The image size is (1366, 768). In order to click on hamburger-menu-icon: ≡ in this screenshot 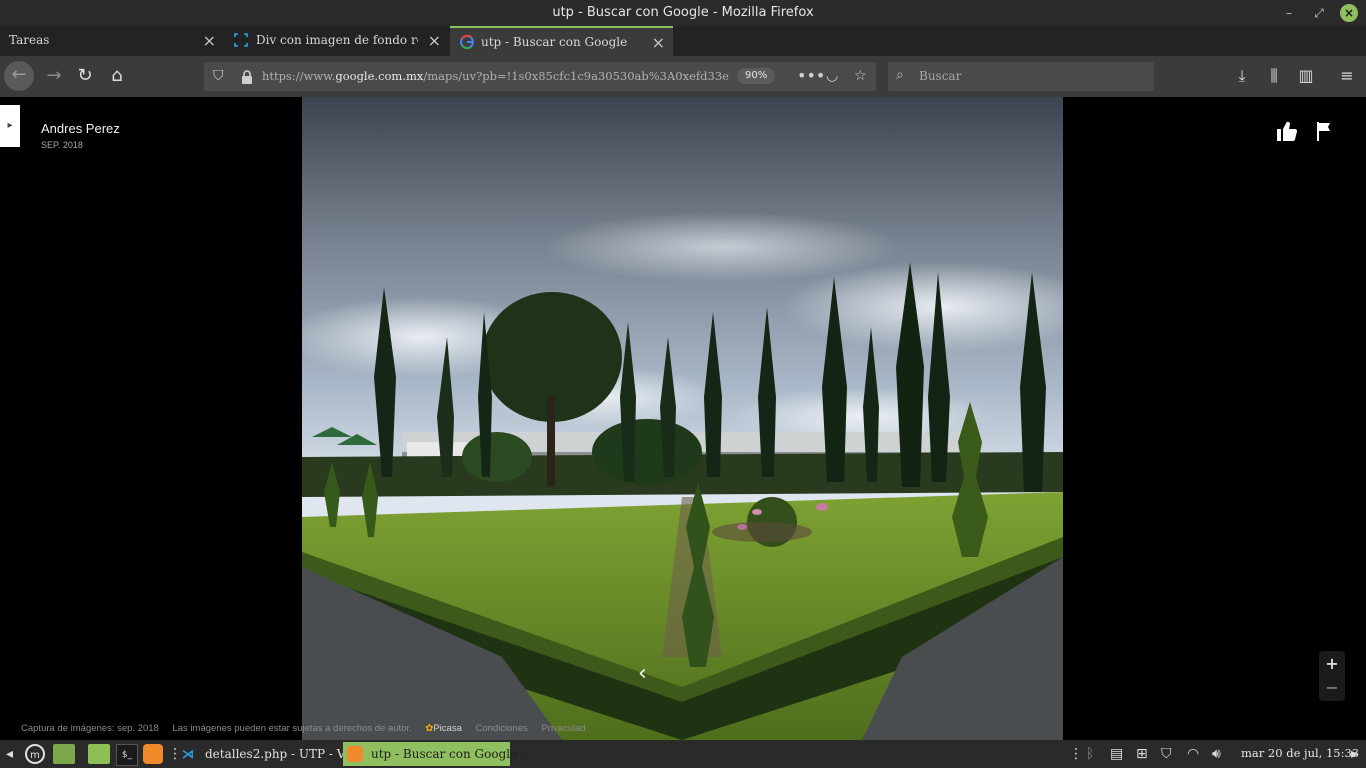, I will do `click(1347, 75)`.